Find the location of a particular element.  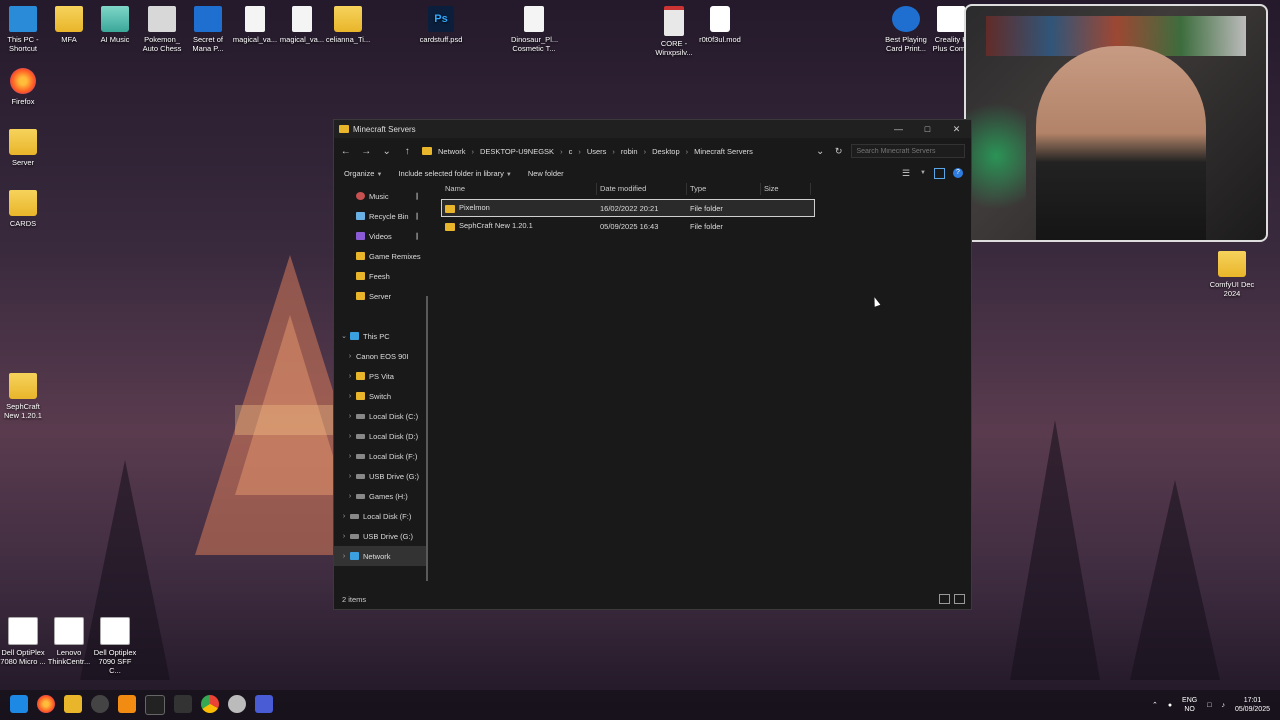

terminal-icon is located at coordinates (155, 705).